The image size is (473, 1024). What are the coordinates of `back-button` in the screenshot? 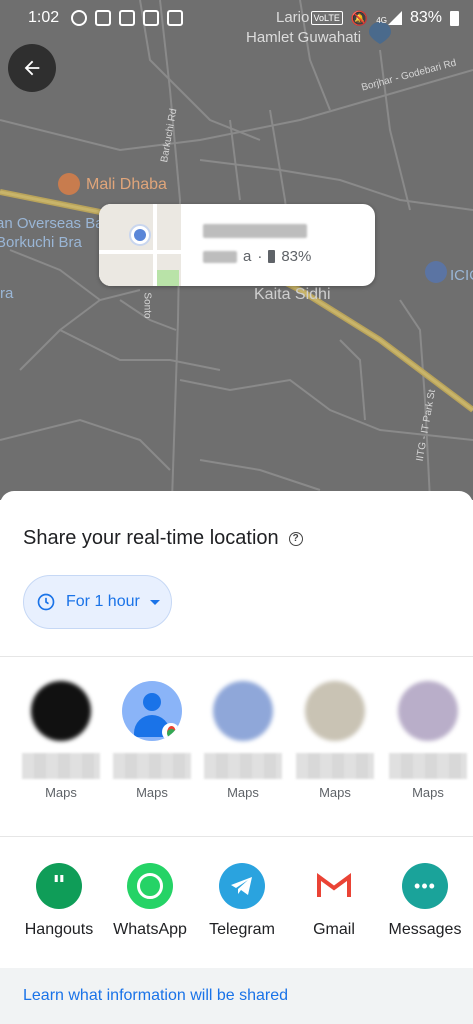 It's located at (32, 68).